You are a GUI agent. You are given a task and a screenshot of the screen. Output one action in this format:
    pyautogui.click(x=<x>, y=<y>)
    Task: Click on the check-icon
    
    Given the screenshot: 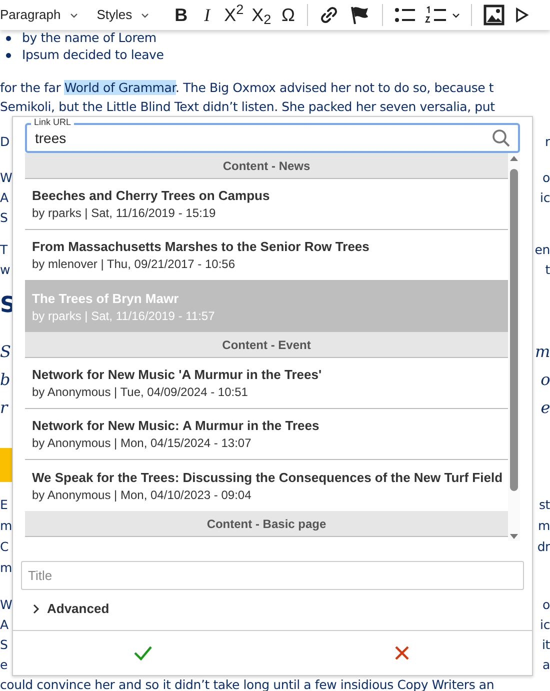 What is the action you would take?
    pyautogui.click(x=142, y=653)
    